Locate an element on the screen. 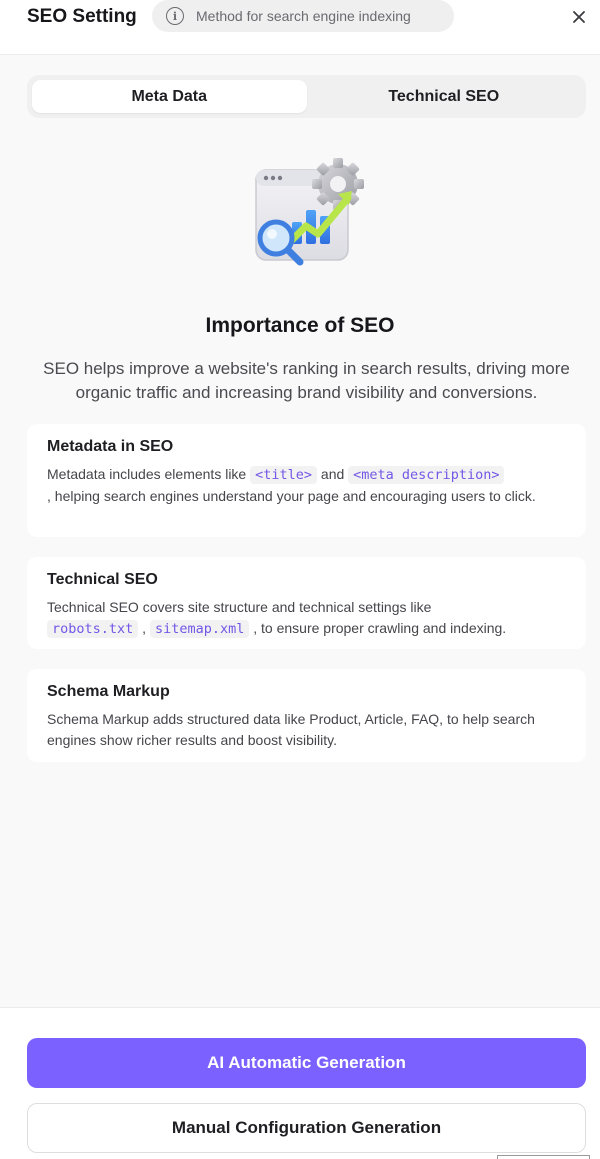 This screenshot has width=600, height=1159. tab-switcher: Meta Data Technical SEO is located at coordinates (306, 96).